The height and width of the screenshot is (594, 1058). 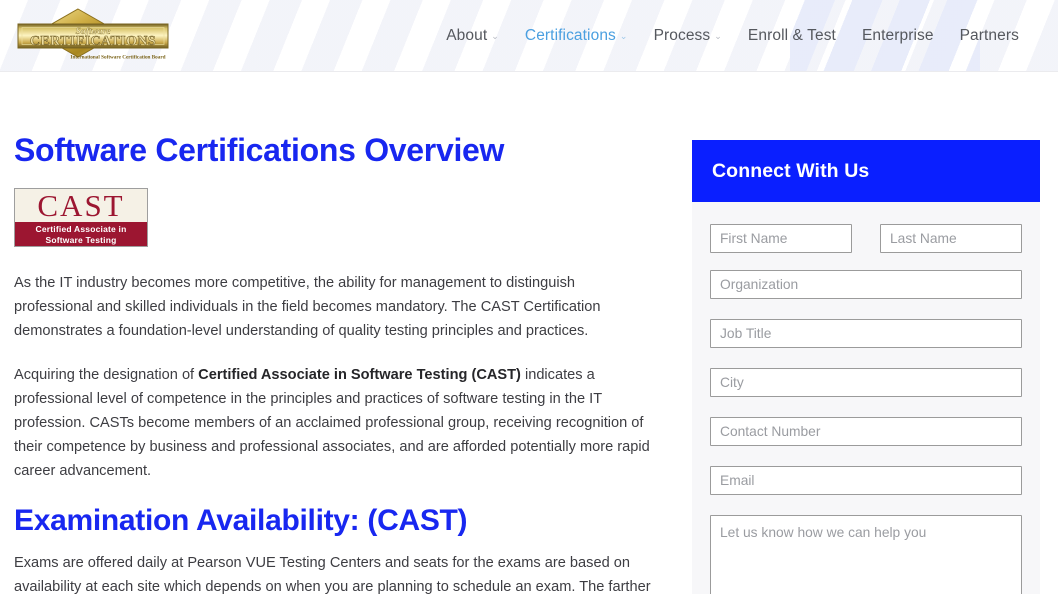 I want to click on city-input, so click(x=866, y=382).